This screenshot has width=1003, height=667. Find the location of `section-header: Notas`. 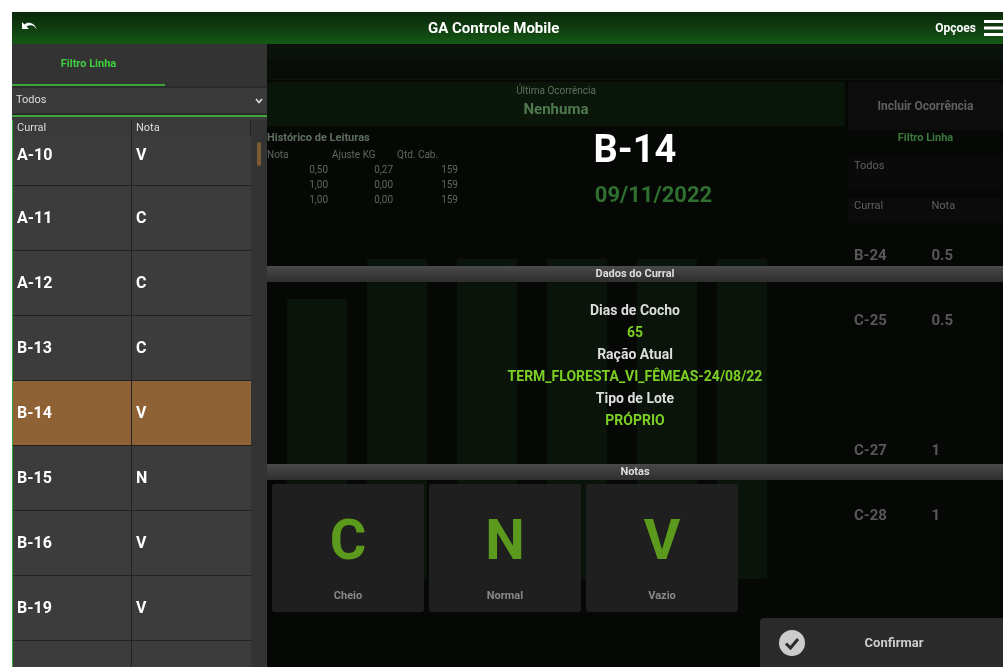

section-header: Notas is located at coordinates (635, 472).